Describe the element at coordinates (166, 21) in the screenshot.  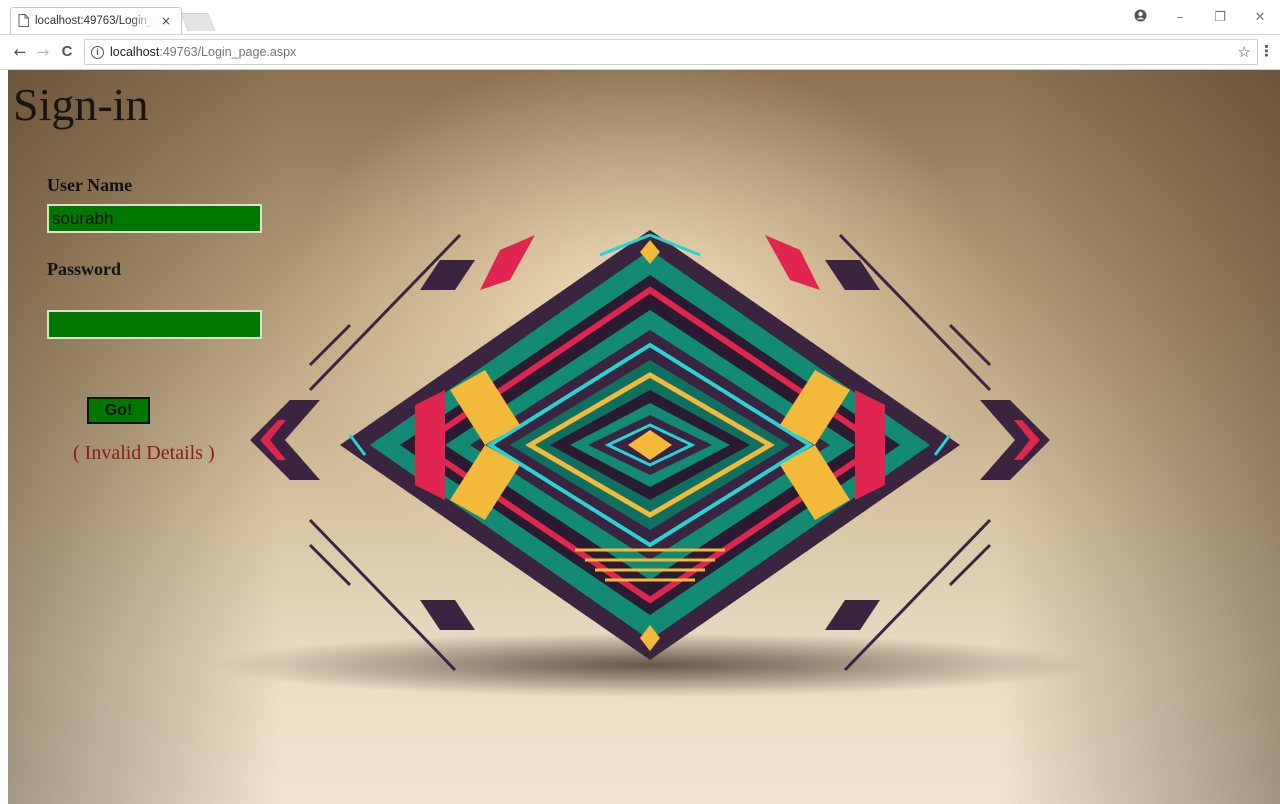
I see `tab-close-icon: ×` at that location.